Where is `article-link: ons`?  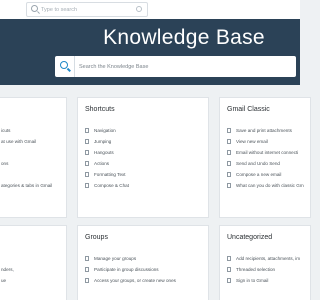
article-link: ons is located at coordinates (26, 163).